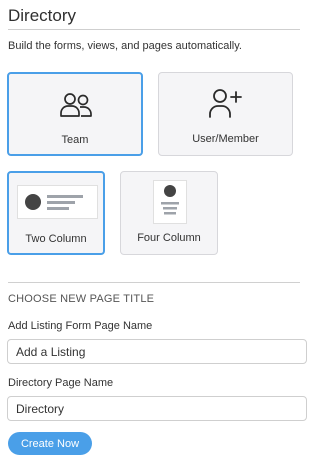 This screenshot has height=466, width=320. What do you see at coordinates (80, 326) in the screenshot?
I see `listing-page-label: Add Listing Form Page Name` at bounding box center [80, 326].